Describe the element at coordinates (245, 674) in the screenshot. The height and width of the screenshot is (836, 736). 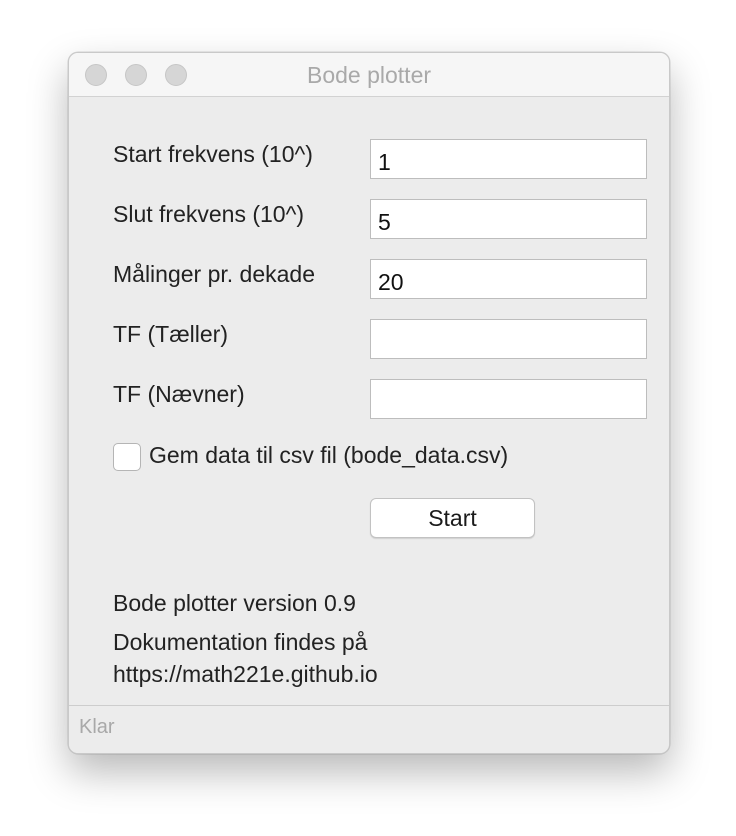
I see `docs-url-text: https://math221e.github.io` at that location.